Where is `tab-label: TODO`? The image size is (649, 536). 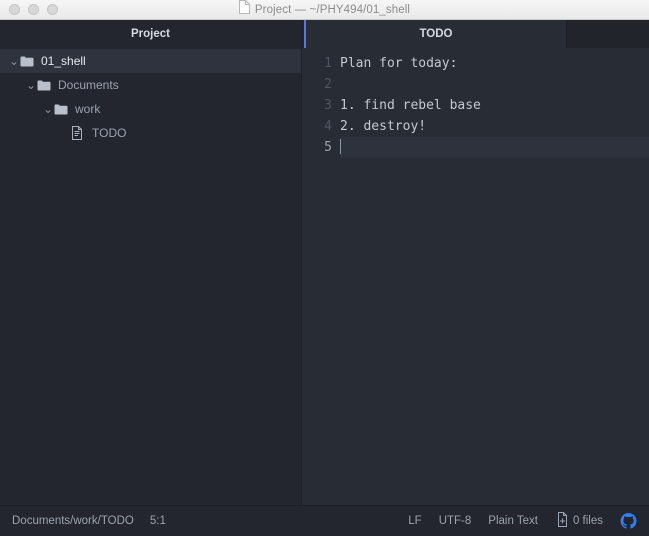 tab-label: TODO is located at coordinates (436, 34).